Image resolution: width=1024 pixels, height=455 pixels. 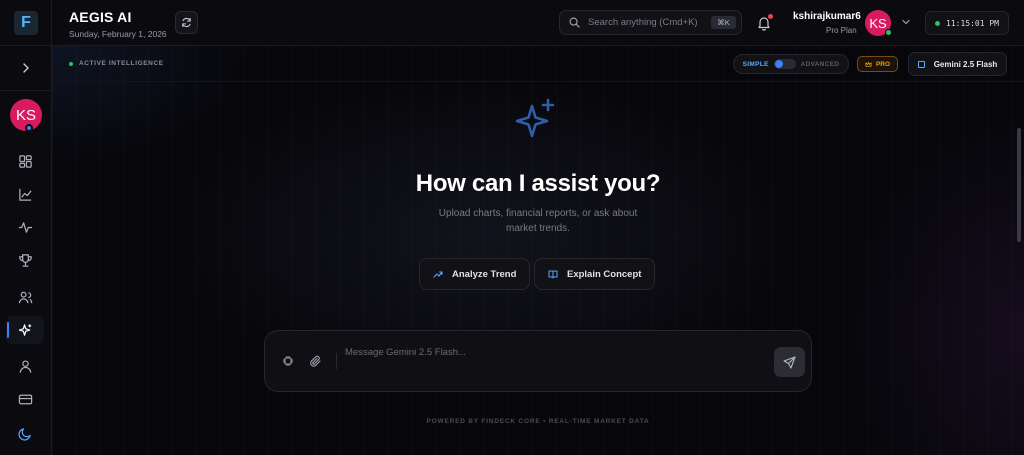 I want to click on chevron-down-icon, so click(x=906, y=22).